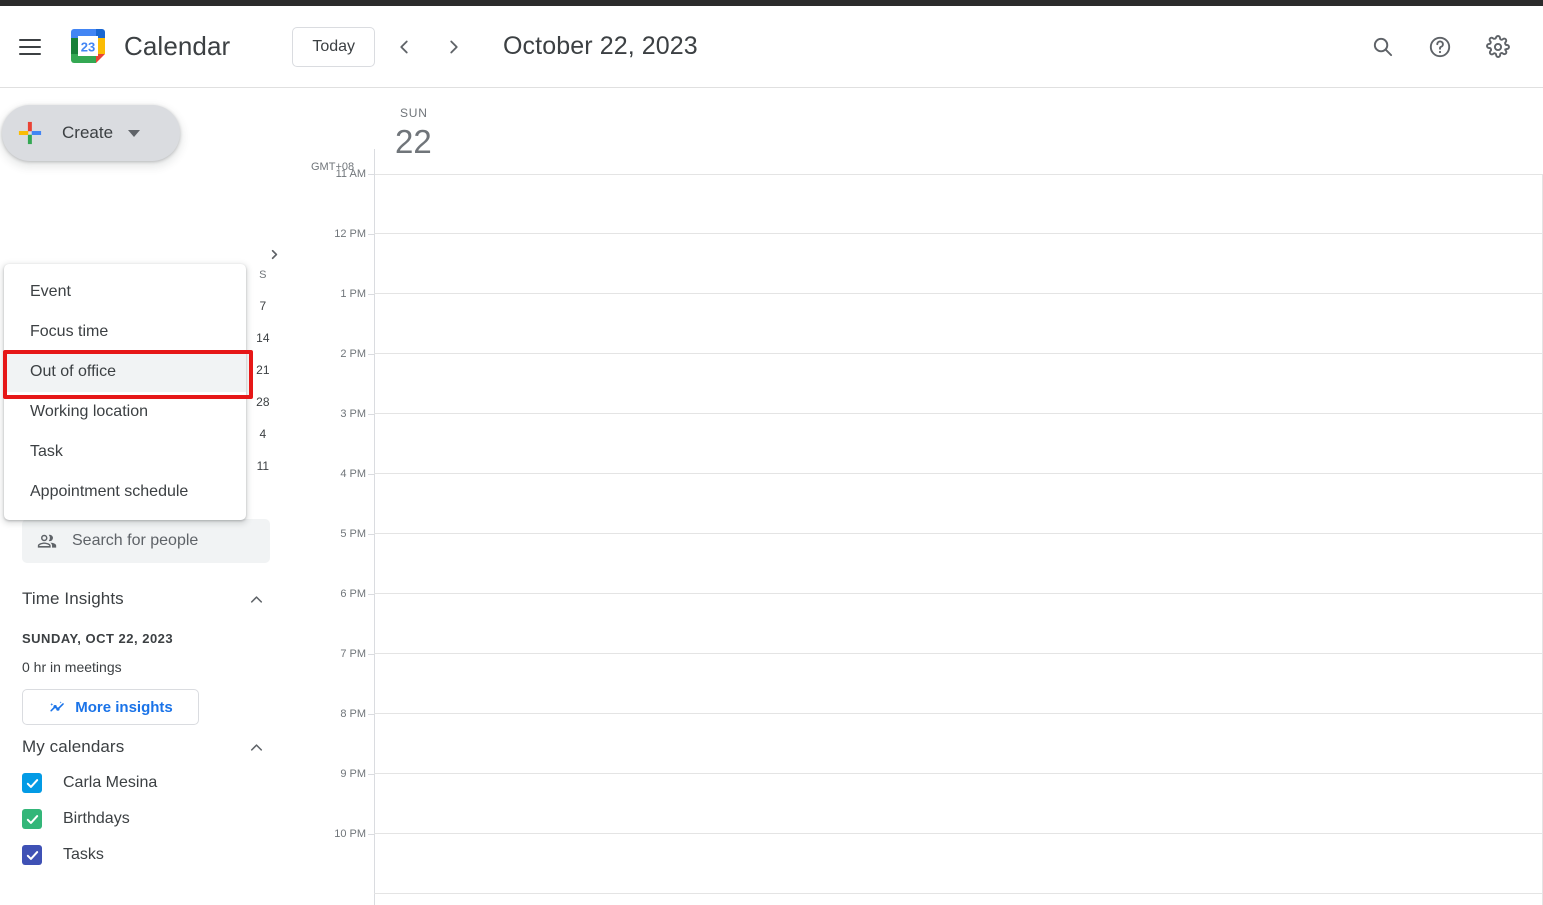 The height and width of the screenshot is (905, 1543). Describe the element at coordinates (125, 372) in the screenshot. I see `menu-item-out-of-office: Out of office` at that location.